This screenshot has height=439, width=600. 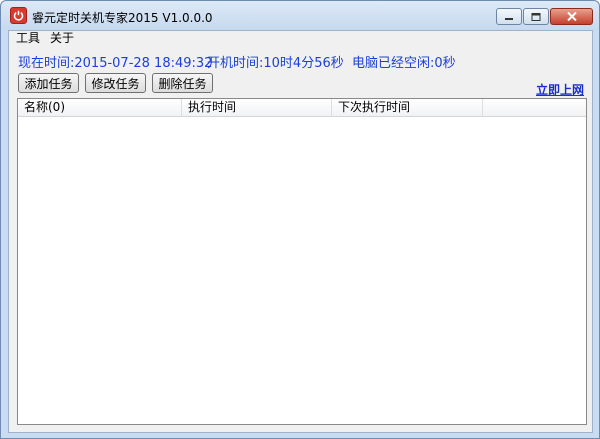 I want to click on close-button, so click(x=571, y=16).